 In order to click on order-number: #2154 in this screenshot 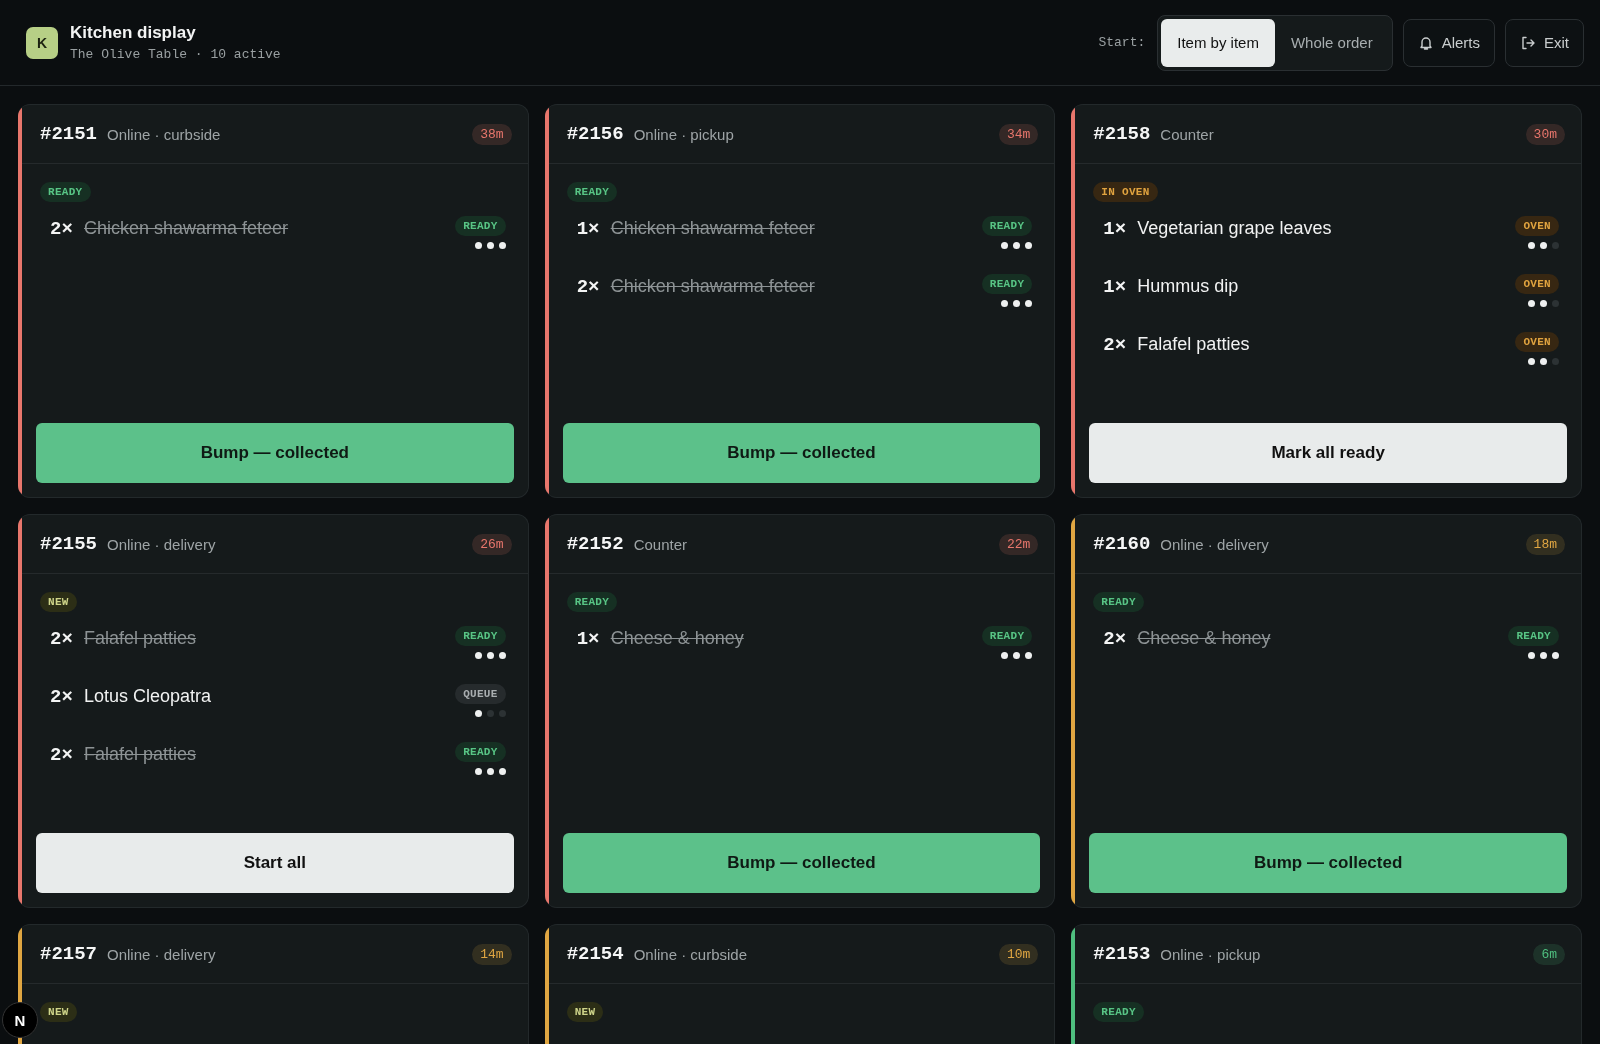, I will do `click(595, 954)`.